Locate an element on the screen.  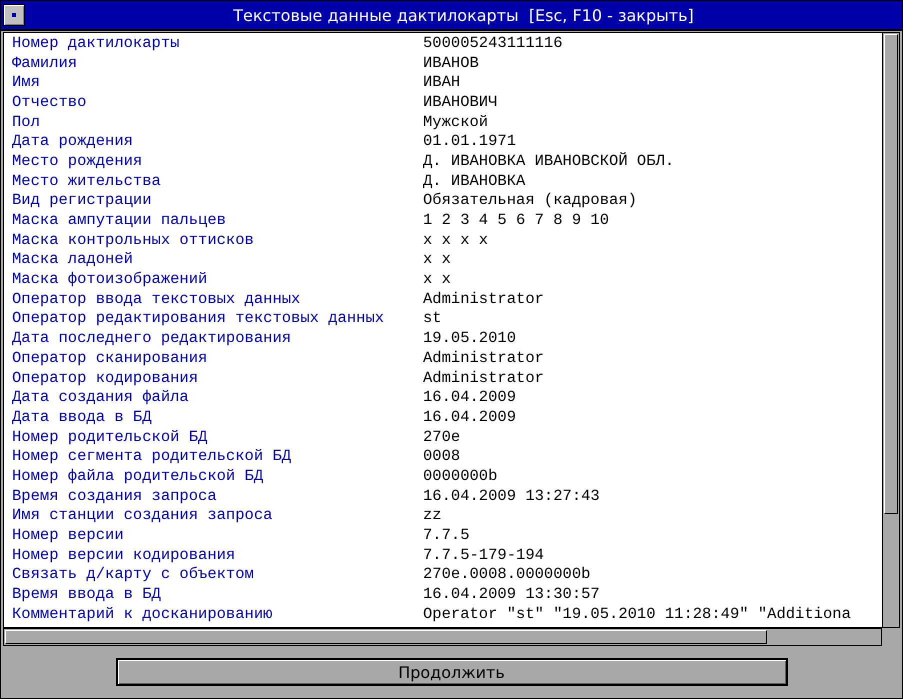
field-value: 0008 is located at coordinates (441, 456).